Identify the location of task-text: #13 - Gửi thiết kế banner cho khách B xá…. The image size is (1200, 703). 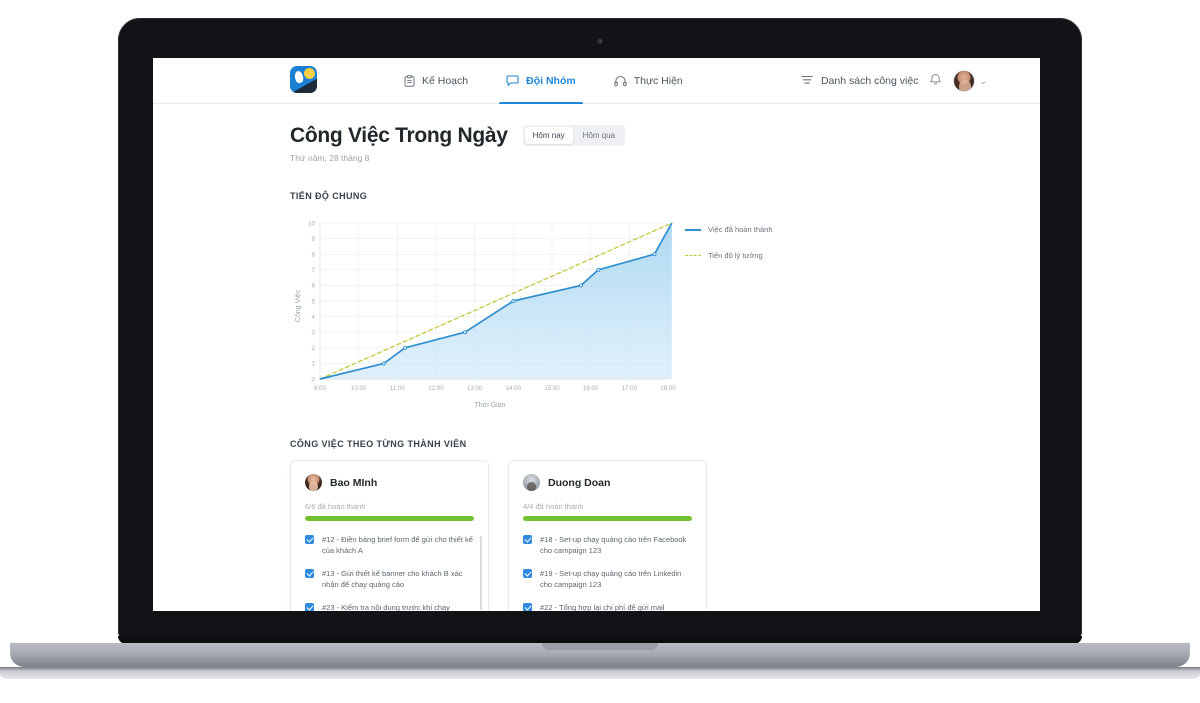
(392, 579).